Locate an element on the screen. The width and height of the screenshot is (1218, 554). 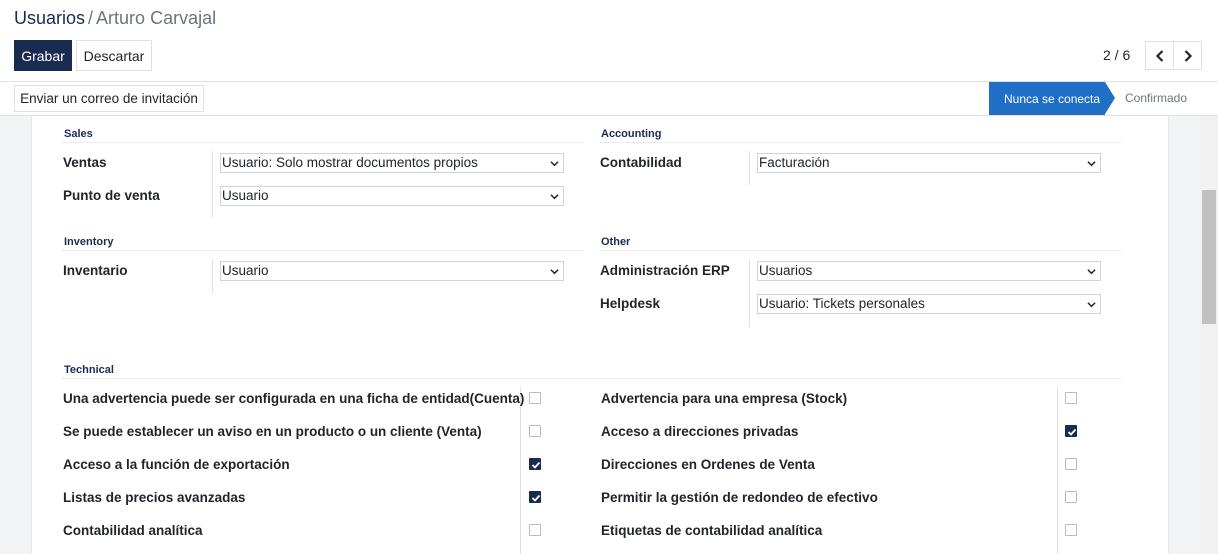
group-title-sales: Sales is located at coordinates (78, 134).